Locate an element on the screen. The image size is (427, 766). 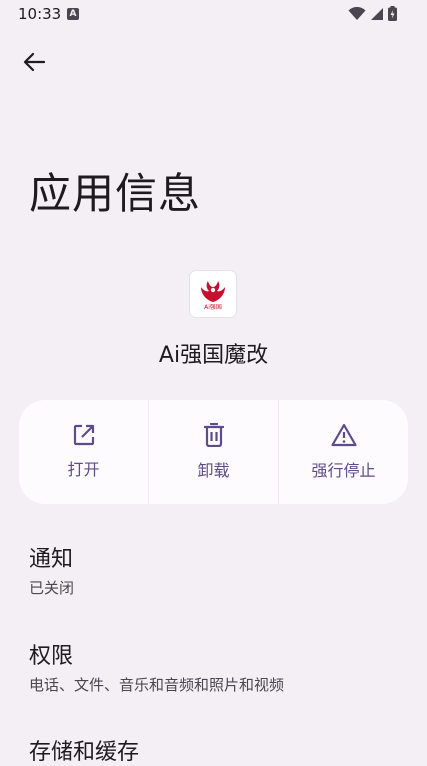
force-stop-button: 强行停止 is located at coordinates (343, 452).